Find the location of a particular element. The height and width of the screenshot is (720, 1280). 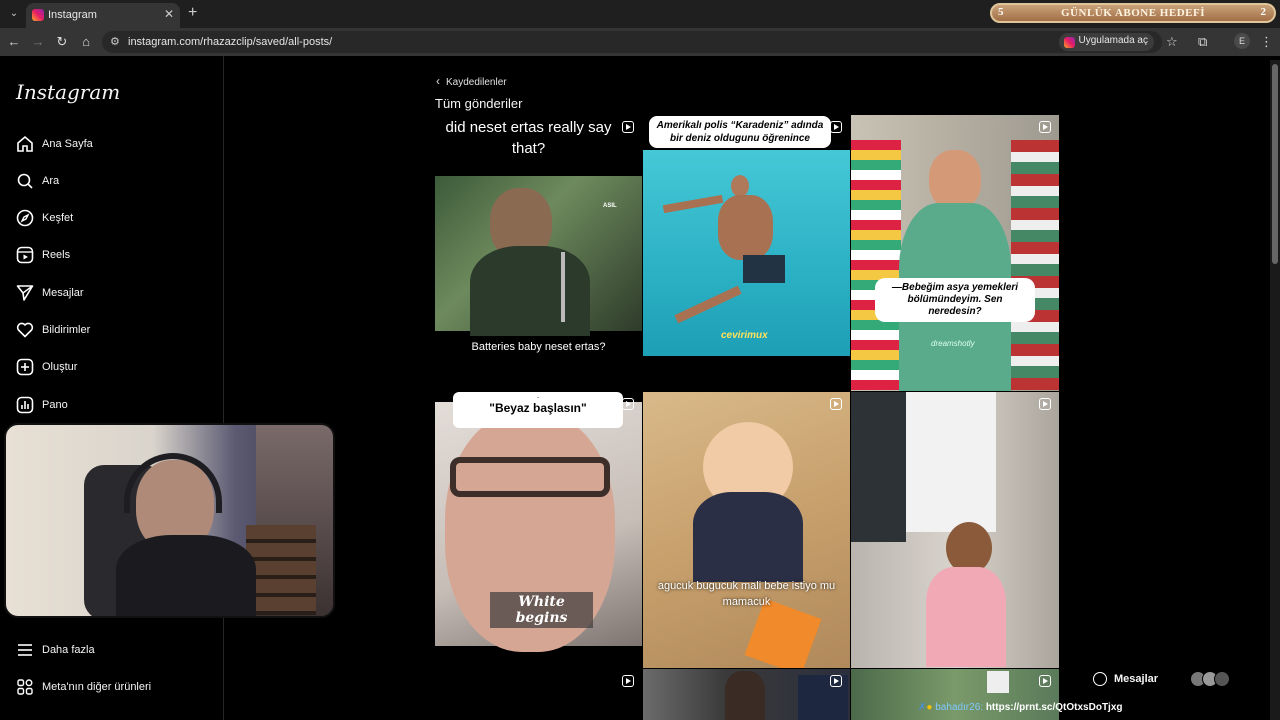

instagram-favicon-icon is located at coordinates (38, 15).